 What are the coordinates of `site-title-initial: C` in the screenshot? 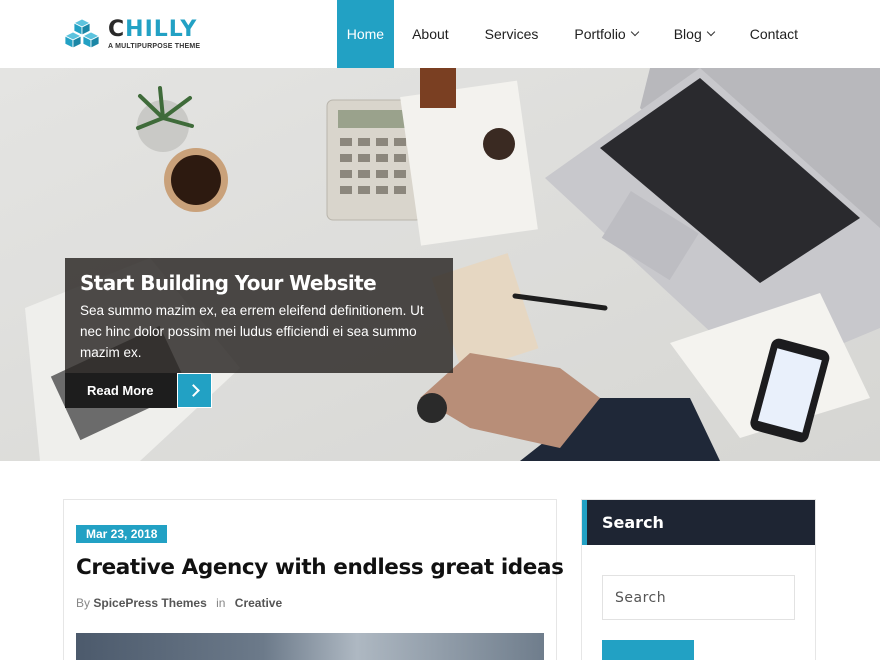 It's located at (117, 29).